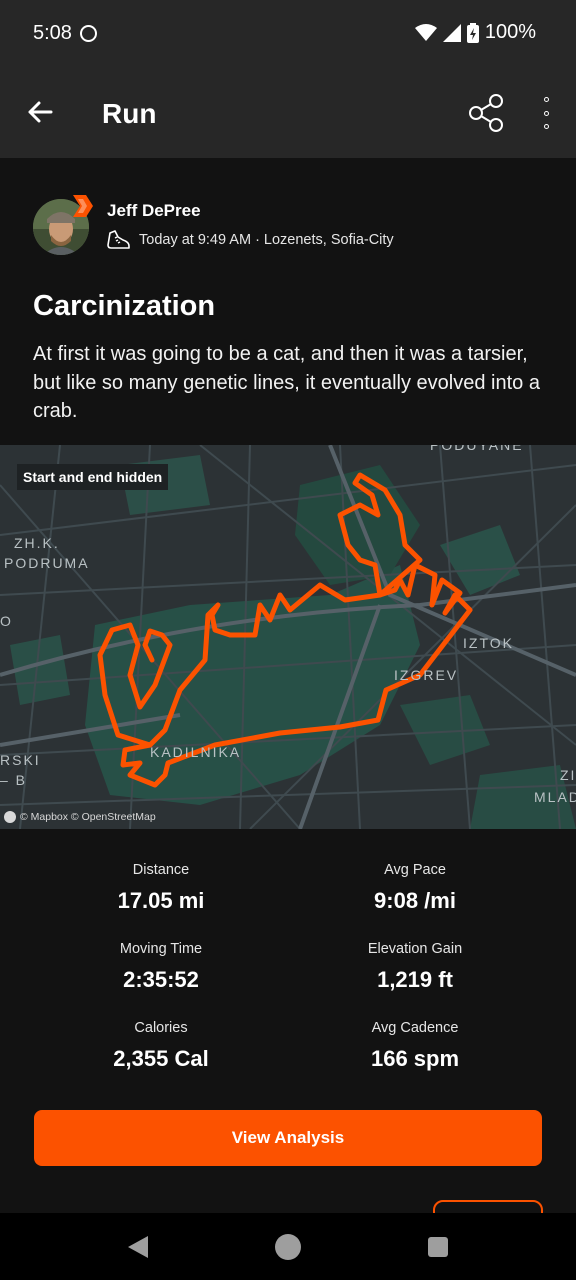 The height and width of the screenshot is (1280, 576). I want to click on activity-title: Carcinization, so click(124, 306).